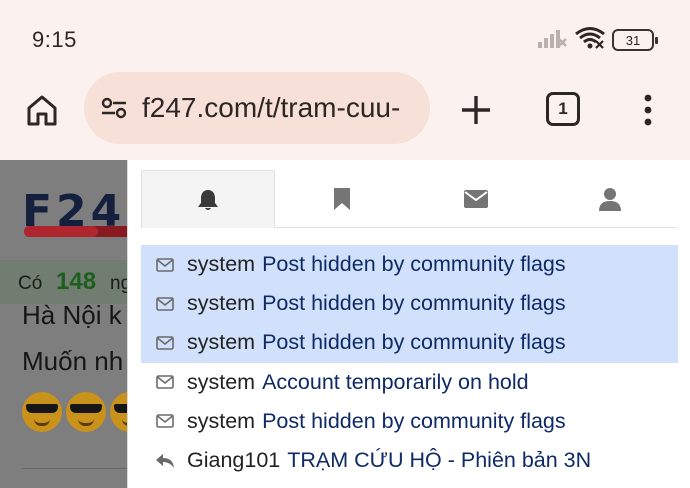 The height and width of the screenshot is (488, 690). I want to click on plus-icon, so click(476, 110).